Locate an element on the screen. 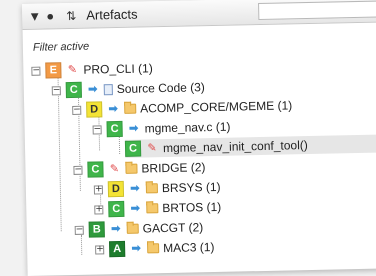 Image resolution: width=376 pixels, height=276 pixels. toolbar: ▼ ● ⇅ Artefacts is located at coordinates (199, 15).